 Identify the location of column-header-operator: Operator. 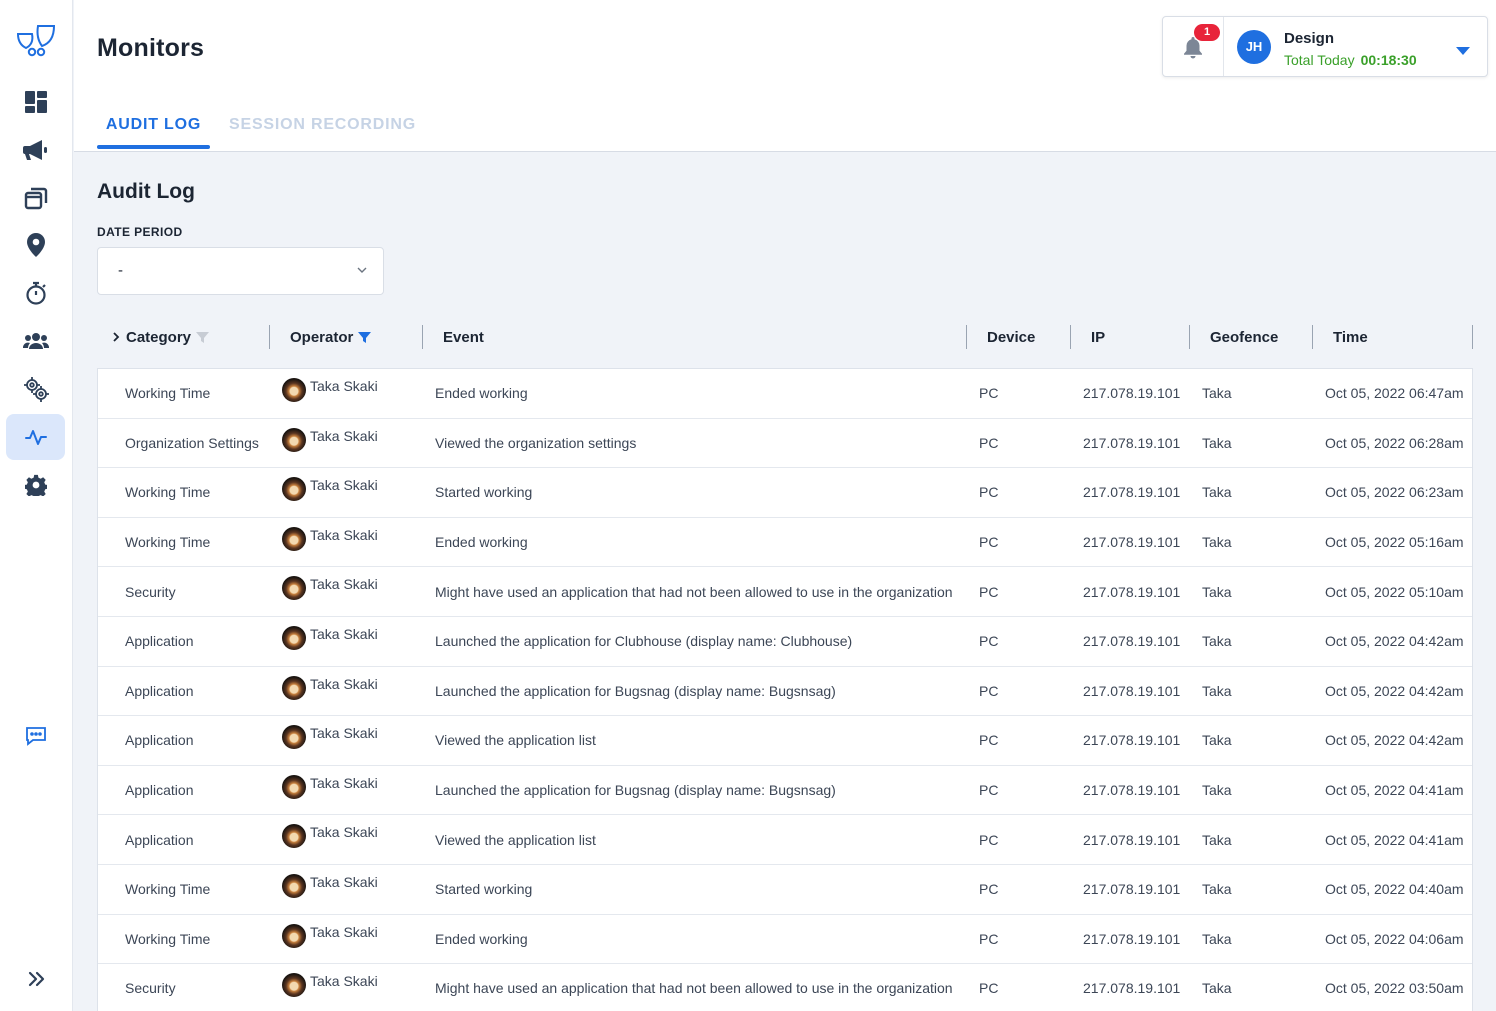
(331, 337).